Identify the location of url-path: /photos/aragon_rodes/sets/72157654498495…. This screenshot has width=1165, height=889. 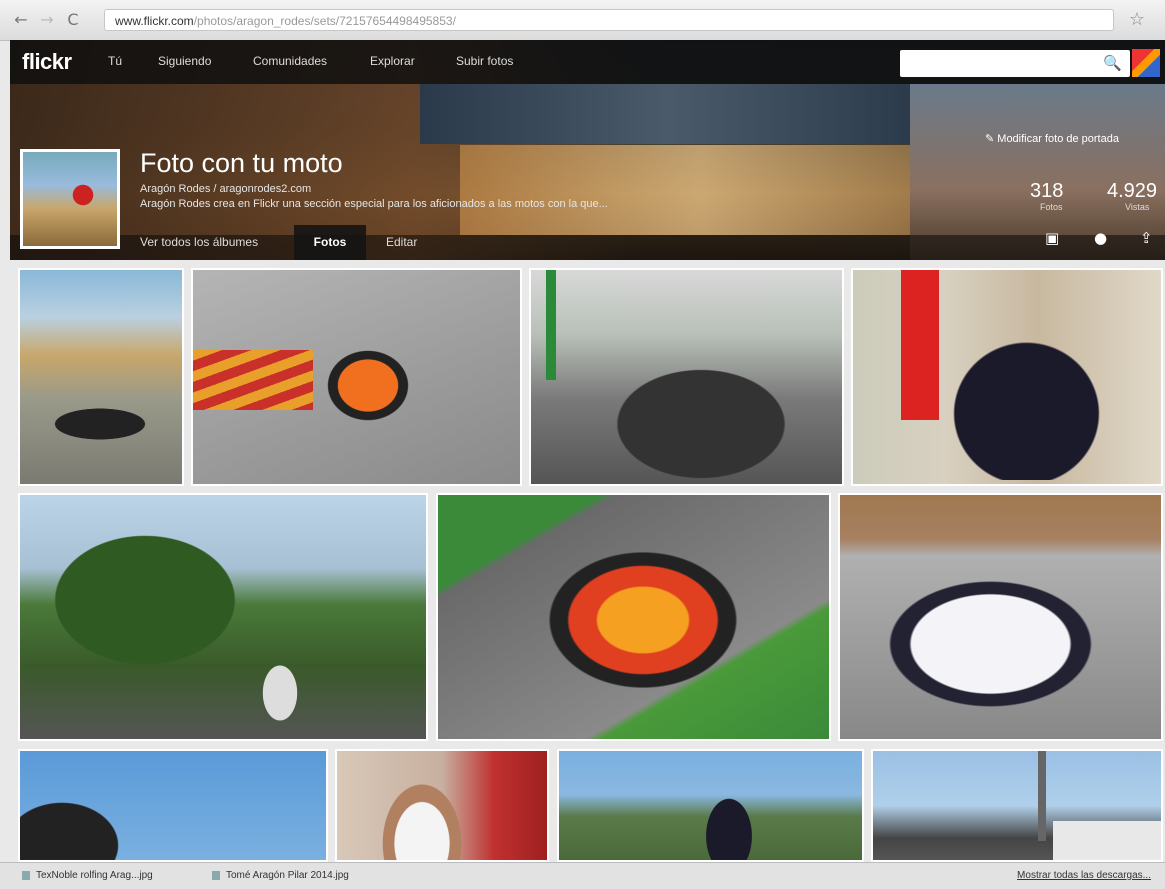
(324, 21).